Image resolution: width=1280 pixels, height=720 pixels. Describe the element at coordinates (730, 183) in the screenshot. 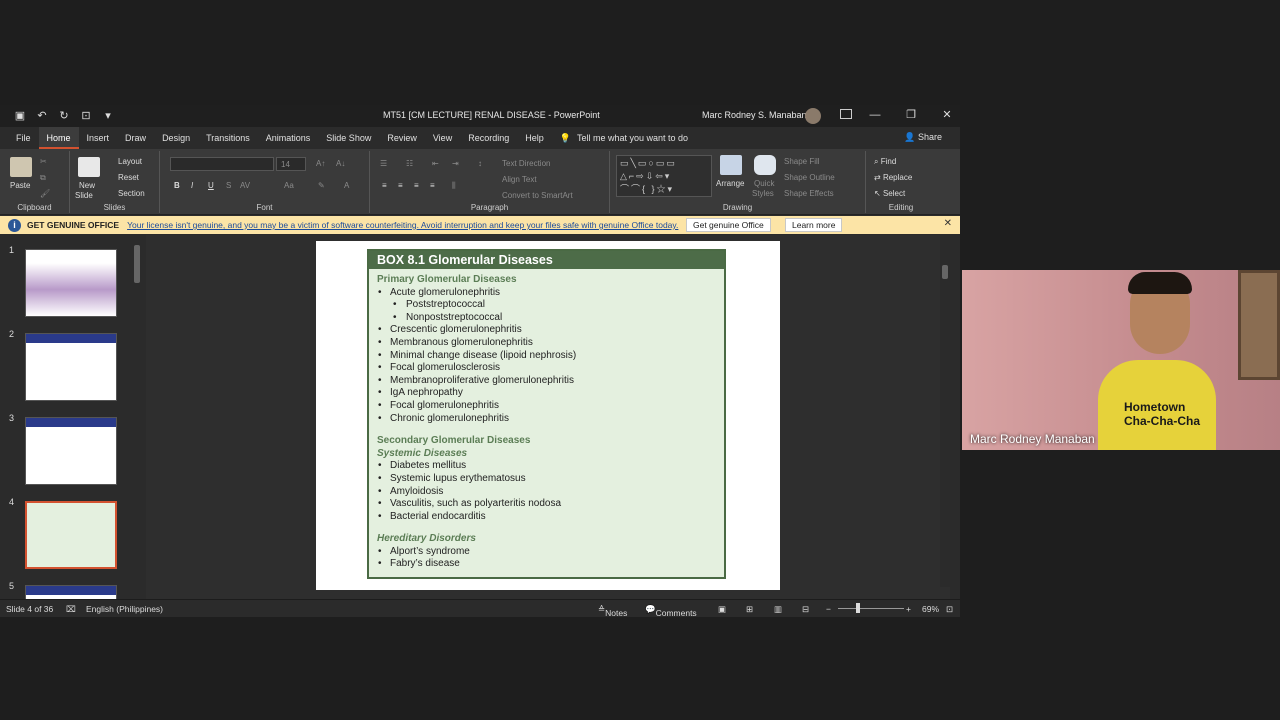

I see `arrange-button: Arrange` at that location.